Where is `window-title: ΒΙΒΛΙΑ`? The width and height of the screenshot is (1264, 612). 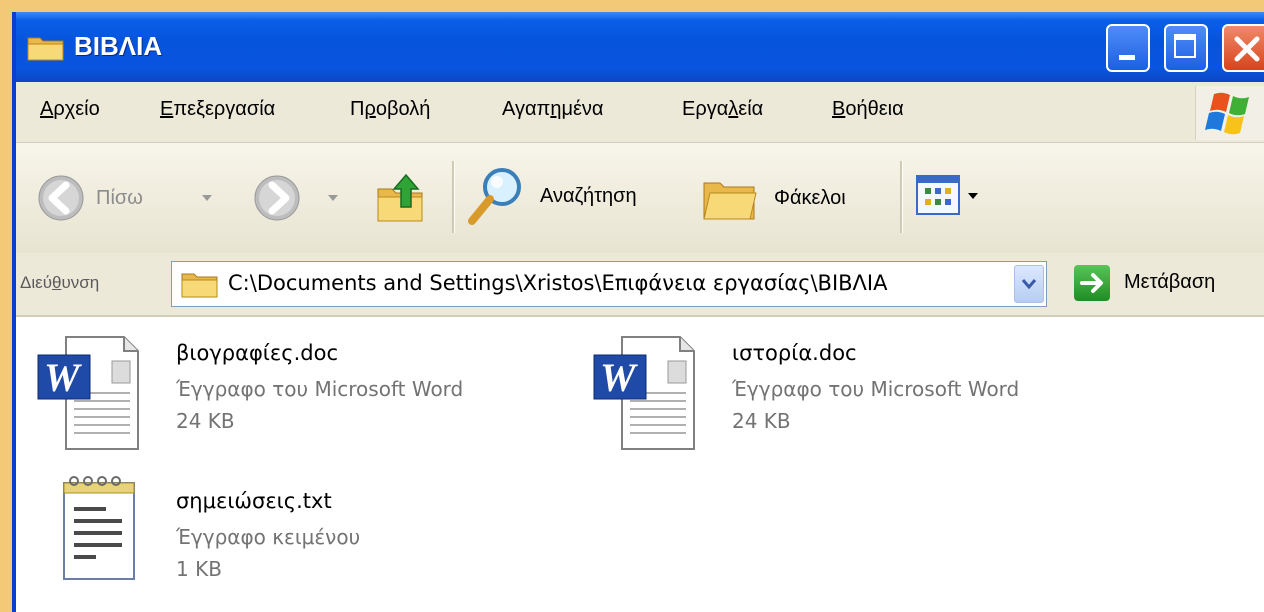 window-title: ΒΙΒΛΙΑ is located at coordinates (118, 46).